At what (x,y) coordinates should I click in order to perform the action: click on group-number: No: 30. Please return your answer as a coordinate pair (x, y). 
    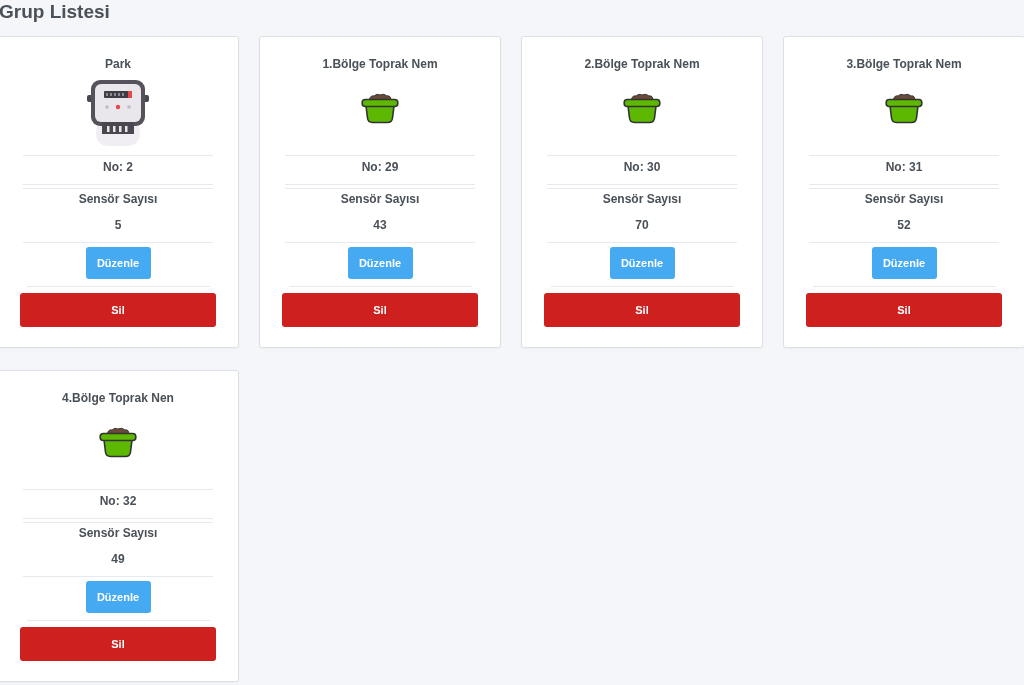
    Looking at the image, I should click on (642, 167).